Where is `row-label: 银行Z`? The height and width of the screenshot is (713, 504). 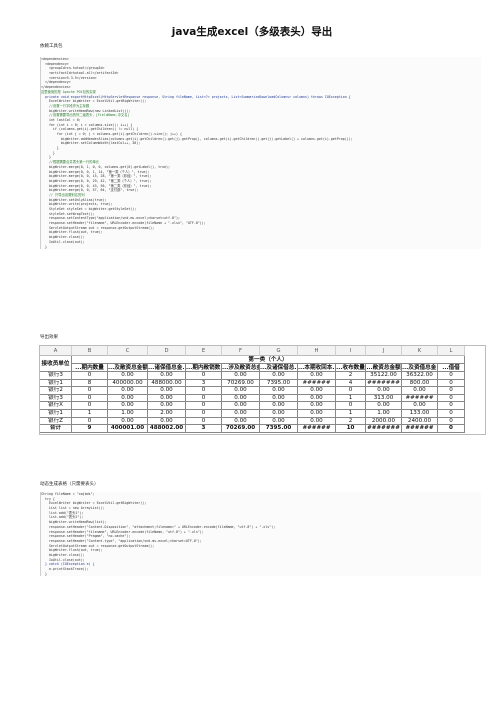 row-label: 银行Z is located at coordinates (56, 421).